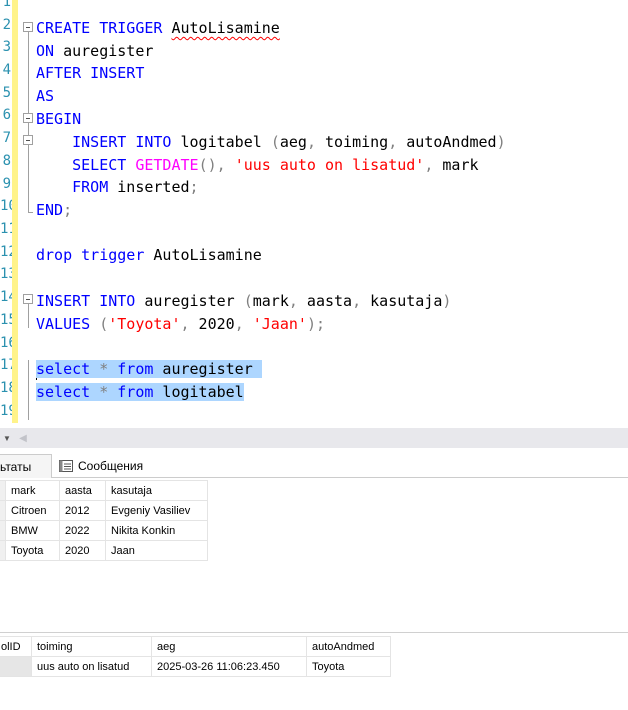  What do you see at coordinates (82, 550) in the screenshot?
I see `table-cell: 2020` at bounding box center [82, 550].